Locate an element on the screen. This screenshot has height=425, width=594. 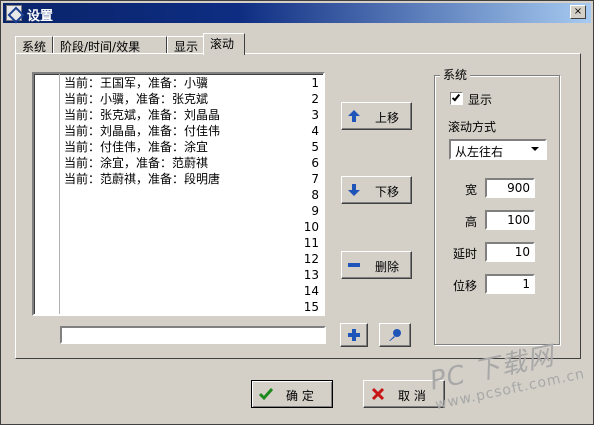
line-number: 10 is located at coordinates (311, 227).